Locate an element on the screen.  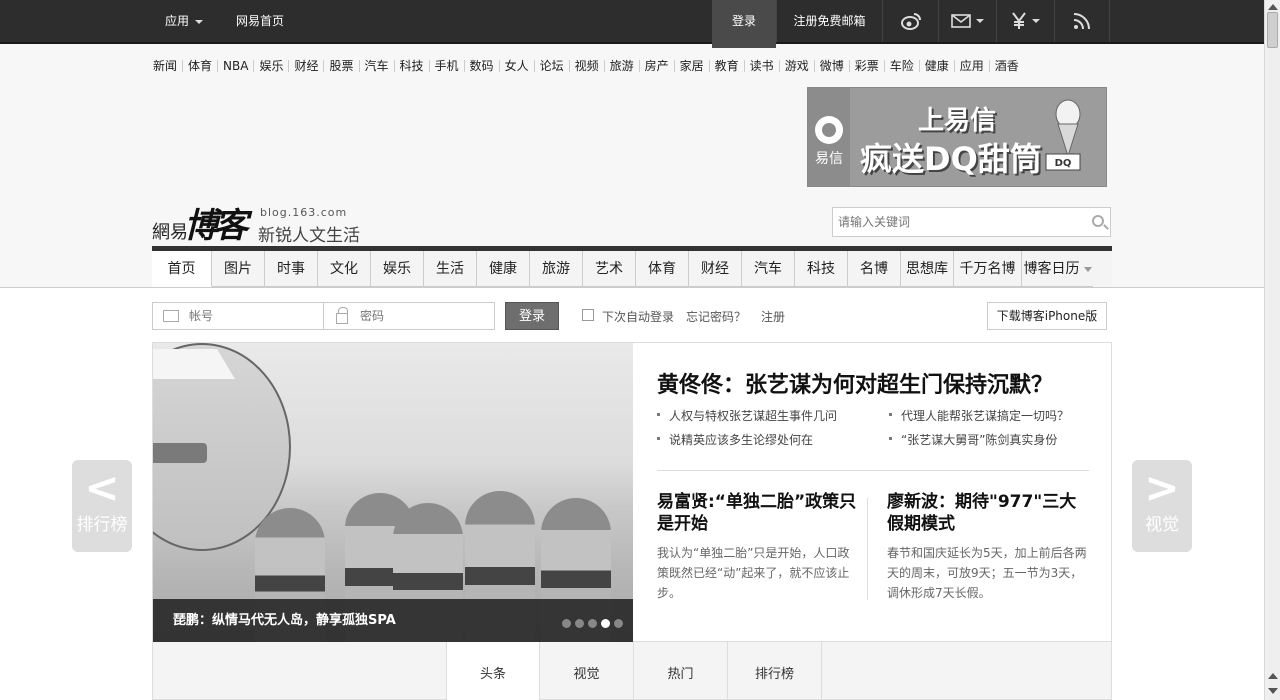
scrollbar-thumb is located at coordinates (1272, 30).